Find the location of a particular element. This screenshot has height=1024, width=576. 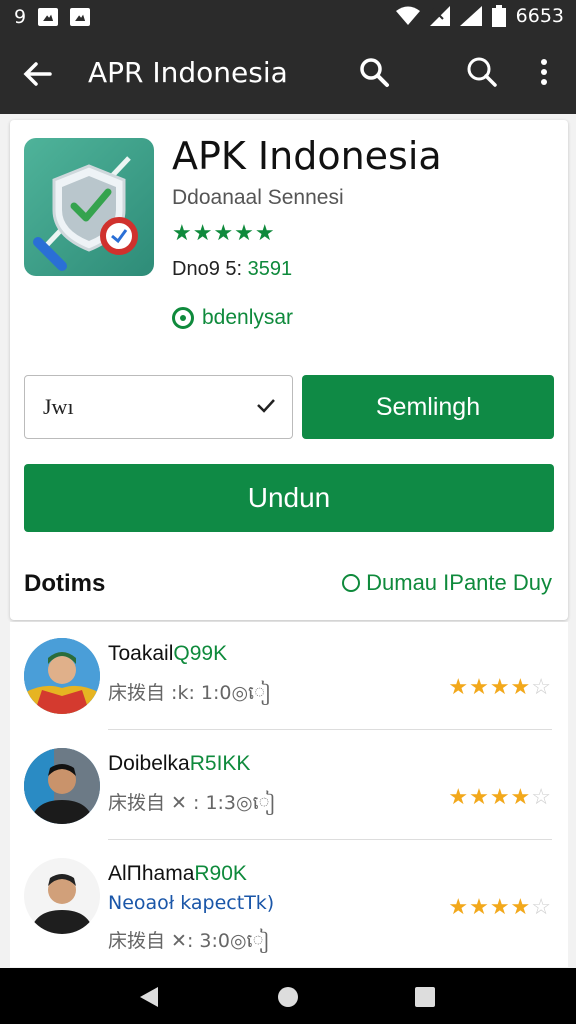

downloads-info: Dno9 5: 3591 is located at coordinates (232, 269).